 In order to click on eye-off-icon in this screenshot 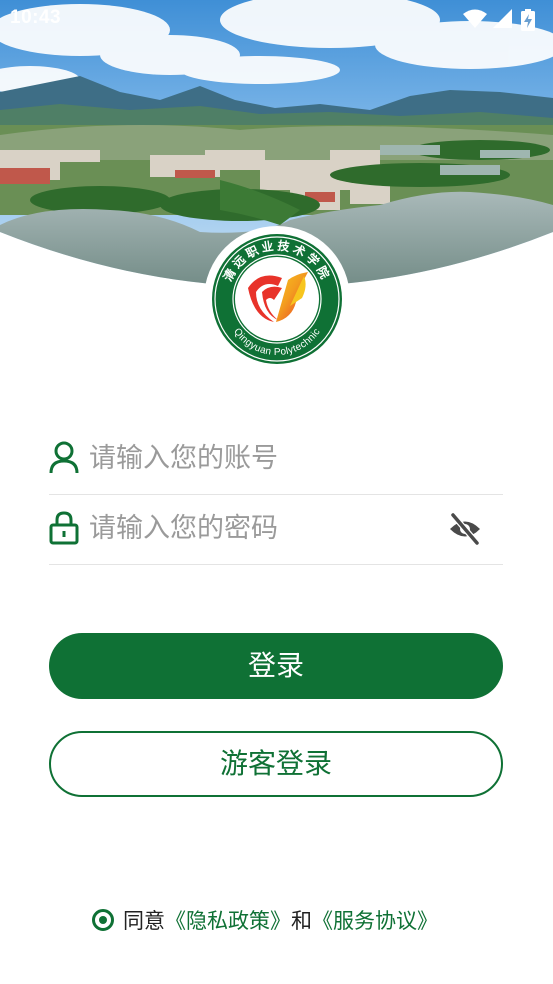, I will do `click(465, 529)`.